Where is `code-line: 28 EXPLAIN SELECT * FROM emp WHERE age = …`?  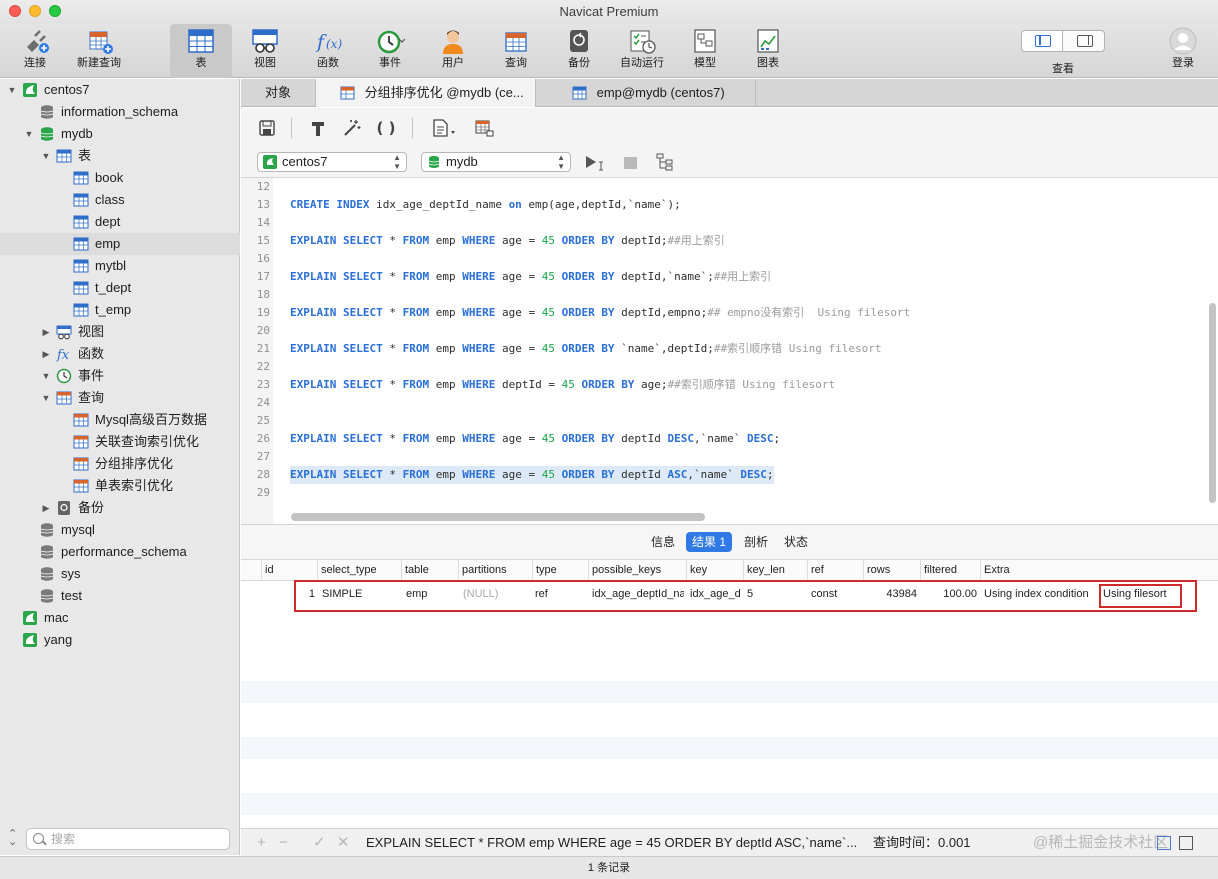 code-line: 28 EXPLAIN SELECT * FROM emp WHERE age = … is located at coordinates (721, 475).